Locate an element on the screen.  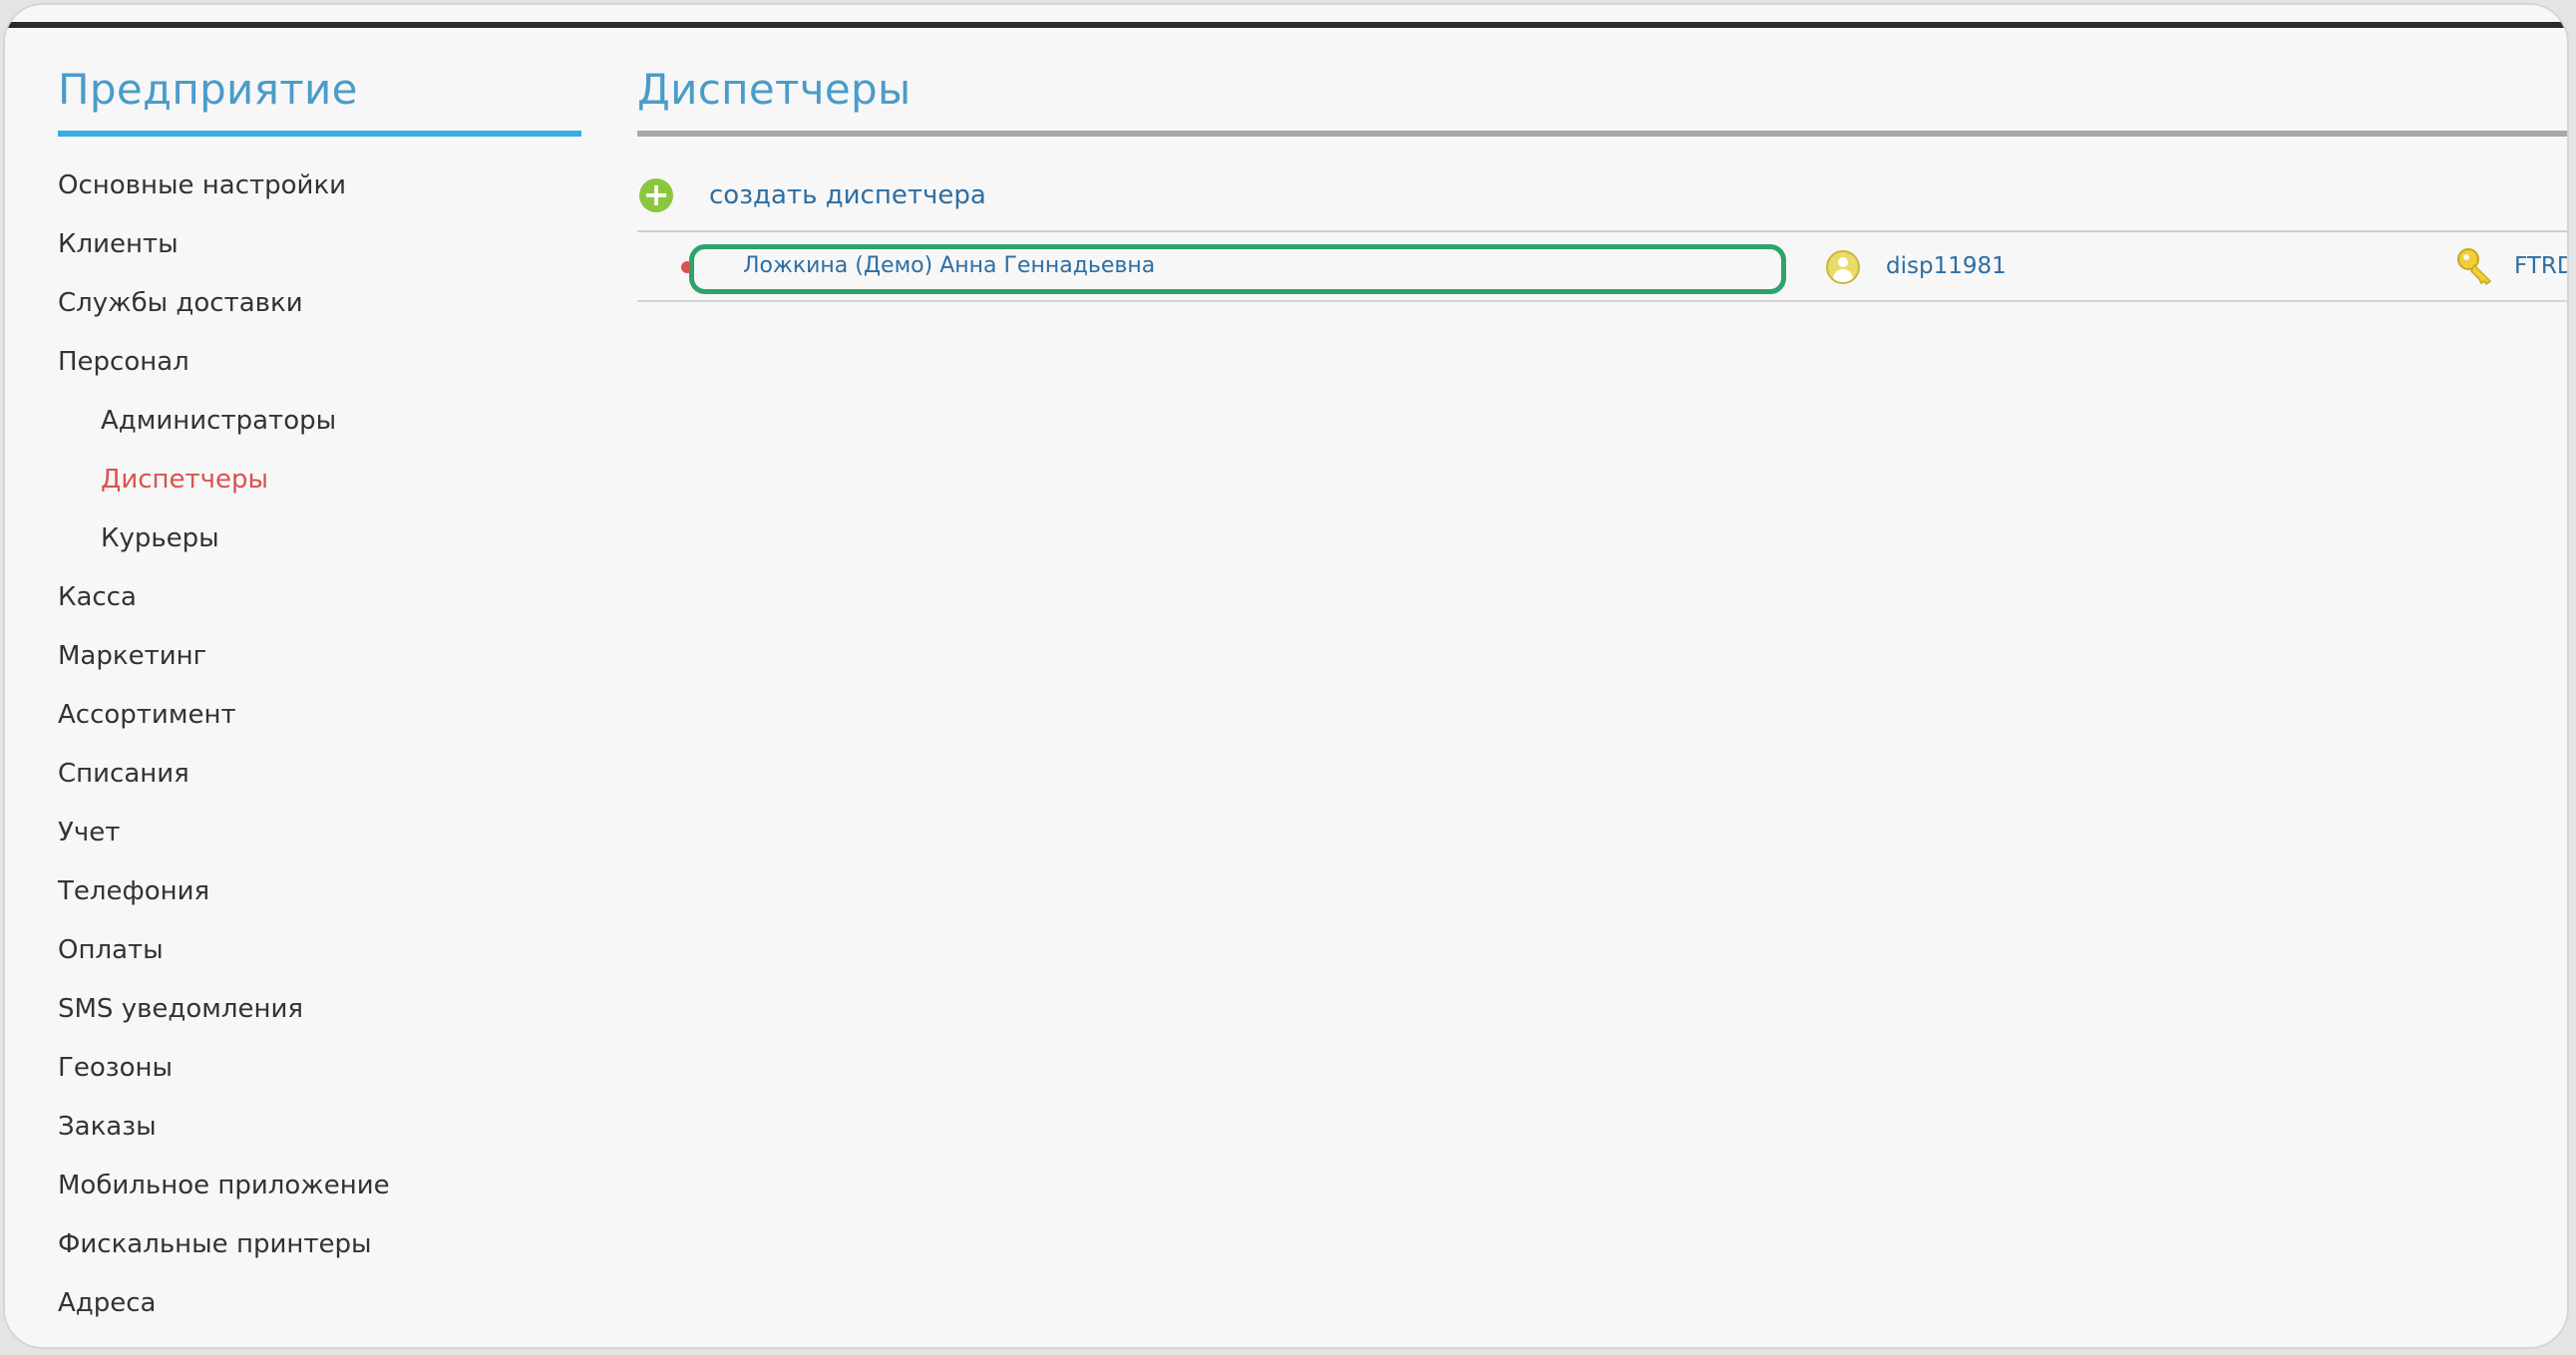
create-dispatcher-link: создать диспетчера is located at coordinates (848, 195).